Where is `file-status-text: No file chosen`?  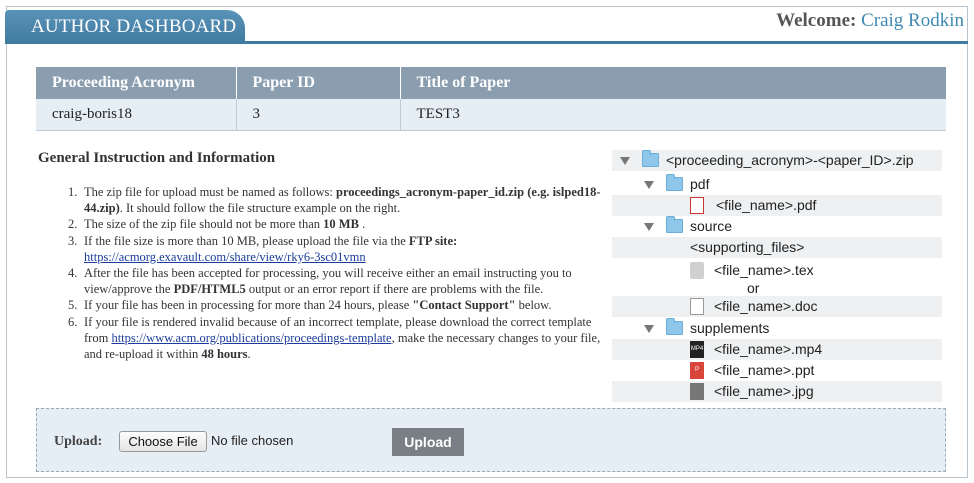 file-status-text: No file chosen is located at coordinates (252, 440).